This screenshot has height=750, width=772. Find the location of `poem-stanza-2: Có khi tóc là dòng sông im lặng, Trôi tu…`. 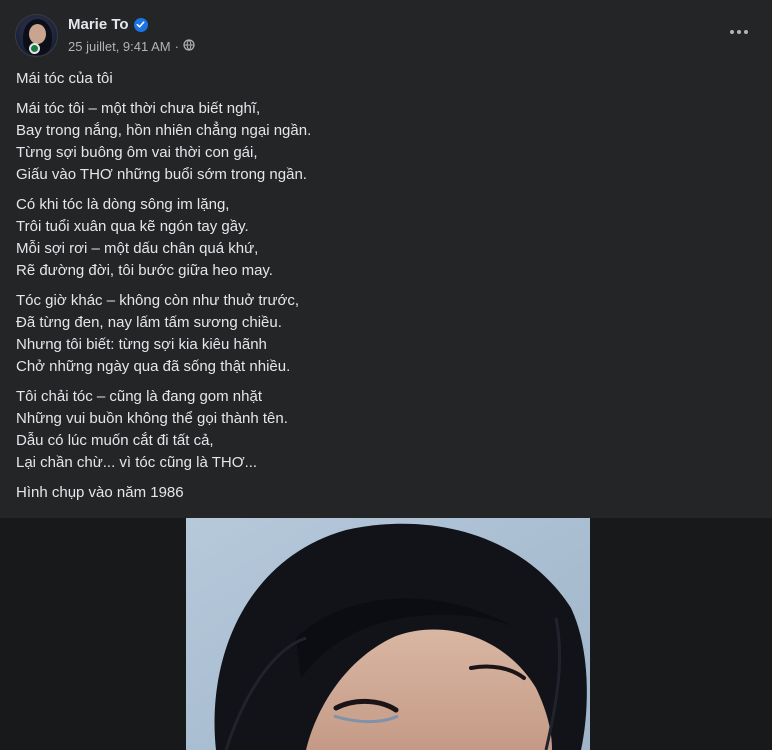

poem-stanza-2: Có khi tóc là dòng sông im lặng, Trôi tu… is located at coordinates (386, 238).